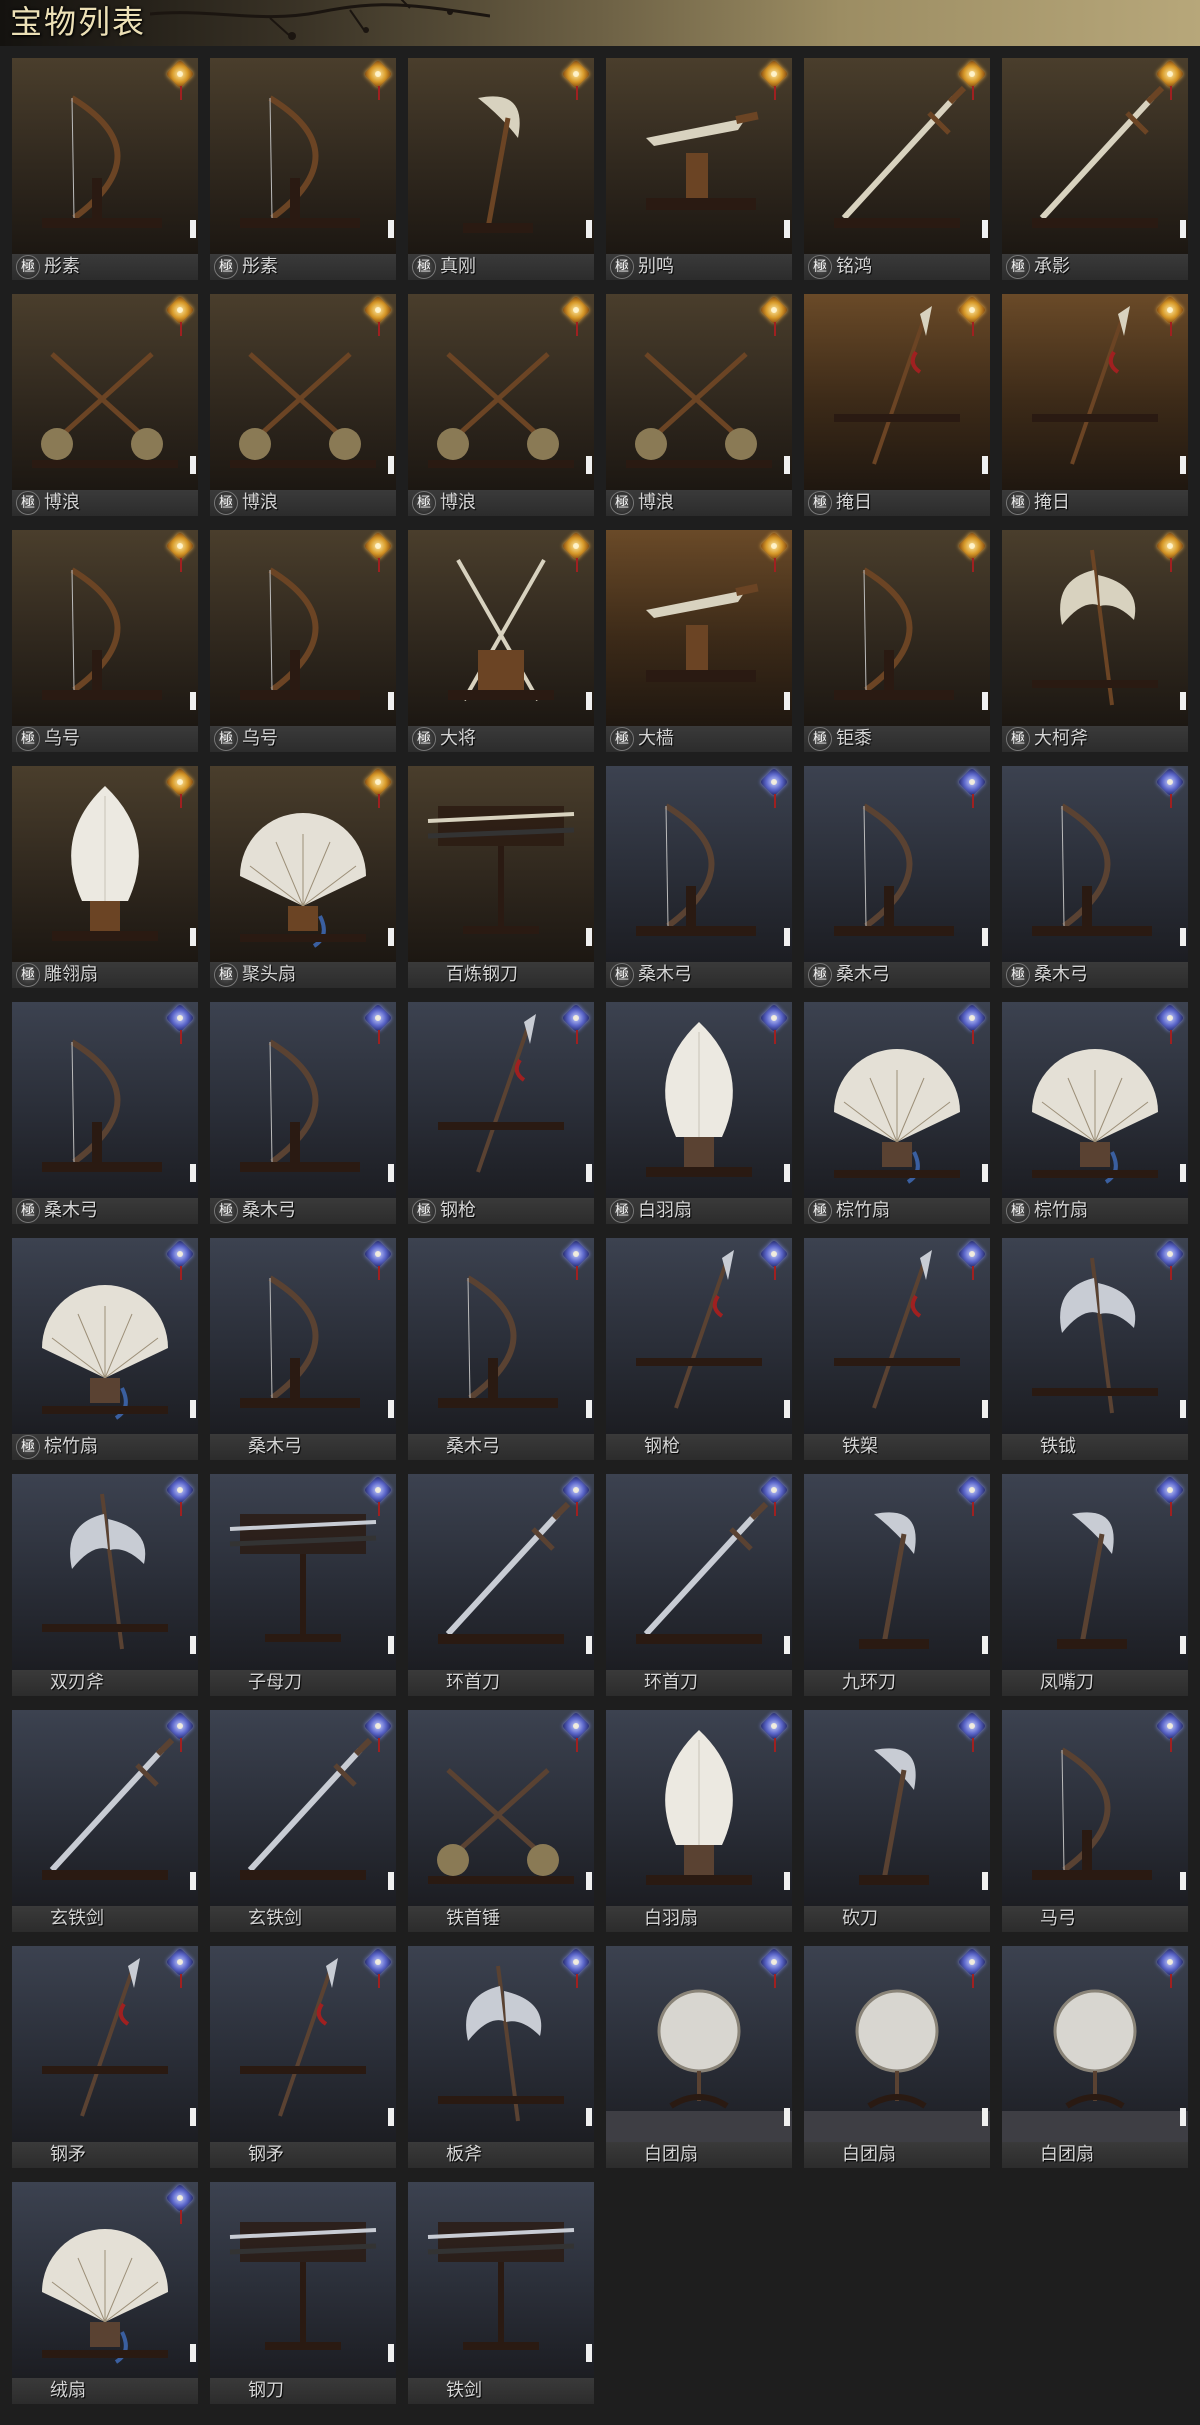 The height and width of the screenshot is (2425, 1200). Describe the element at coordinates (501, 2057) in the screenshot. I see `treasure-card: 板斧` at that location.